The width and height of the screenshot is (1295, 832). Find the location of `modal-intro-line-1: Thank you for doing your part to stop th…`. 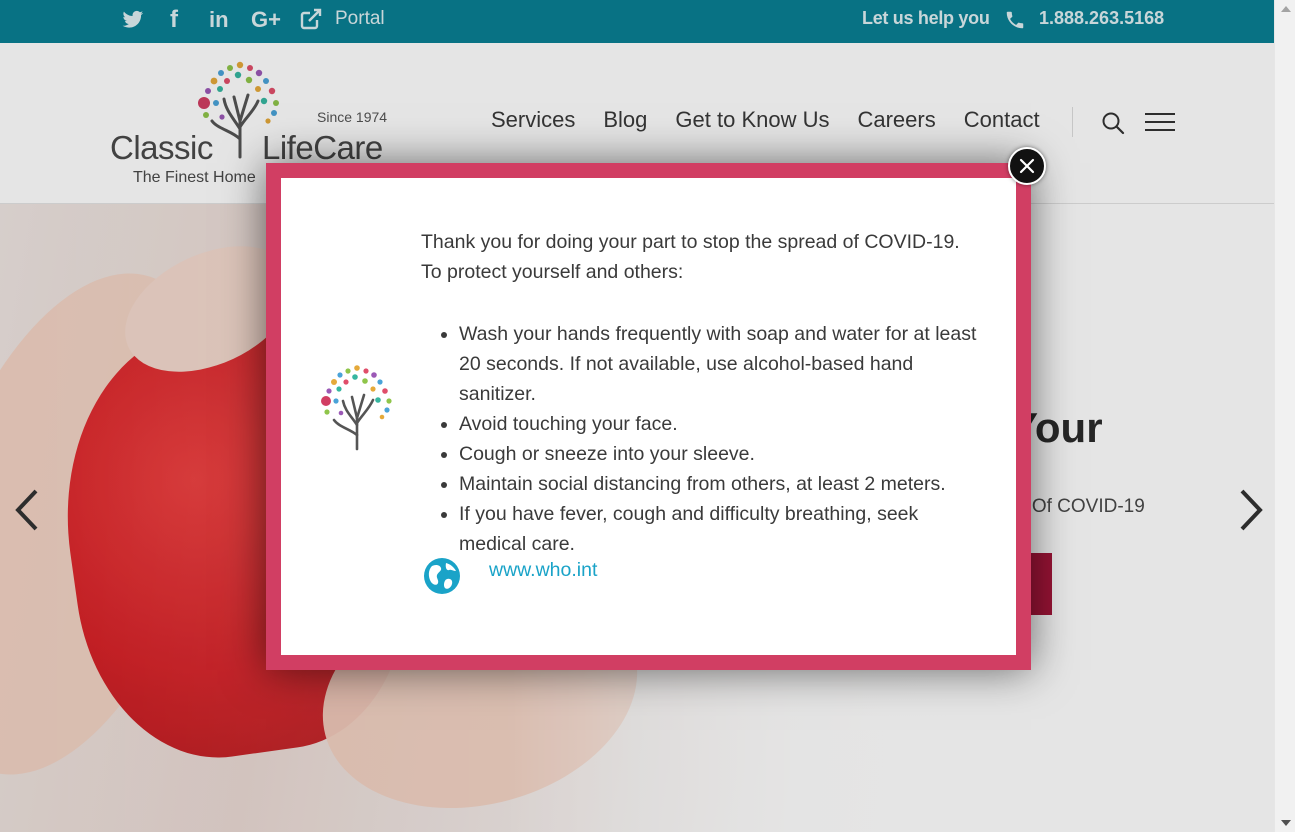

modal-intro-line-1: Thank you for doing your part to stop th… is located at coordinates (690, 242).